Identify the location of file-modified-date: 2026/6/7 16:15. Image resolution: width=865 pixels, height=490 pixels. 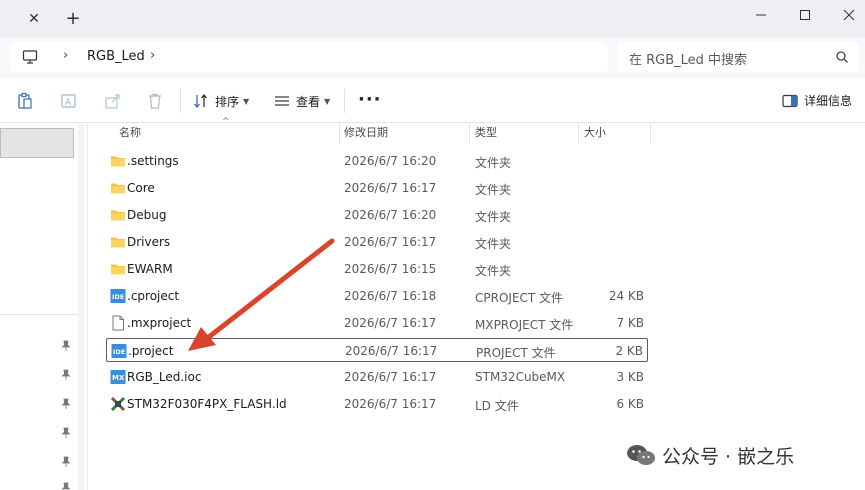
(390, 269).